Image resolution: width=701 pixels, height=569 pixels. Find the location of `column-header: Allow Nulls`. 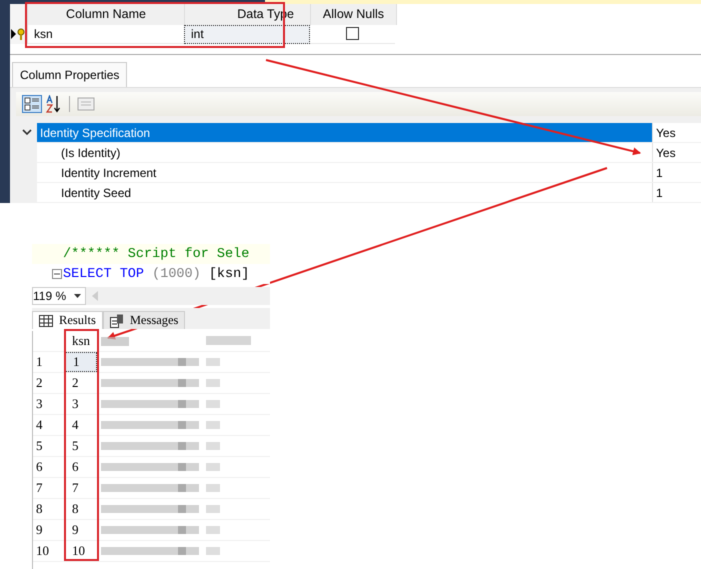

column-header: Allow Nulls is located at coordinates (354, 14).